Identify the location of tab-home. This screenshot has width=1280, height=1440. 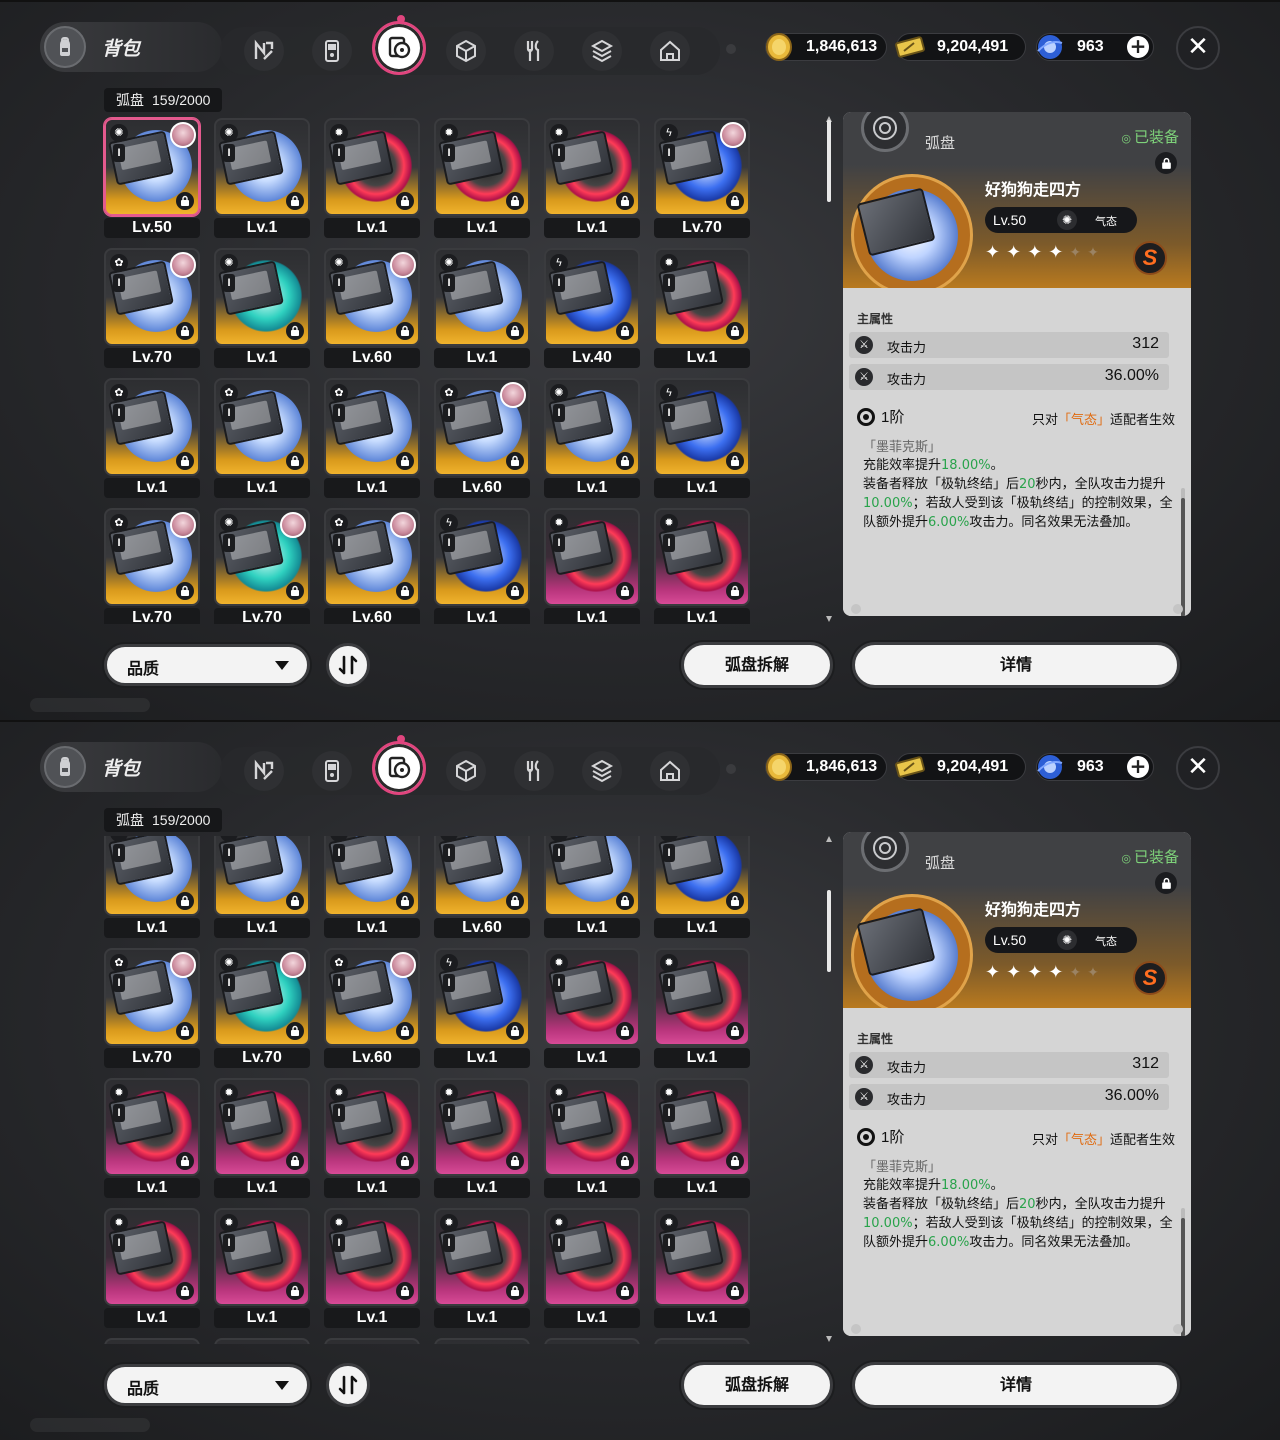
(670, 51).